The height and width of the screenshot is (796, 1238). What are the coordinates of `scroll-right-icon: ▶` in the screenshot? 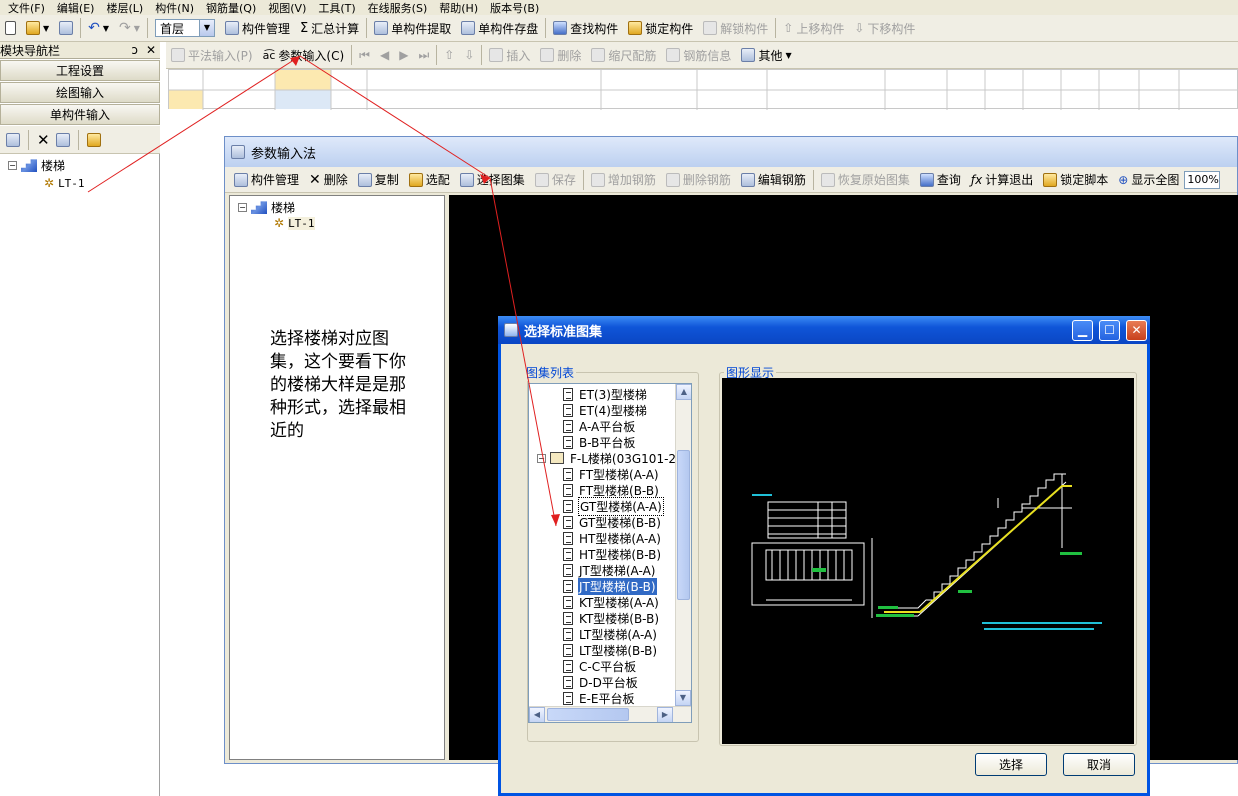 It's located at (665, 714).